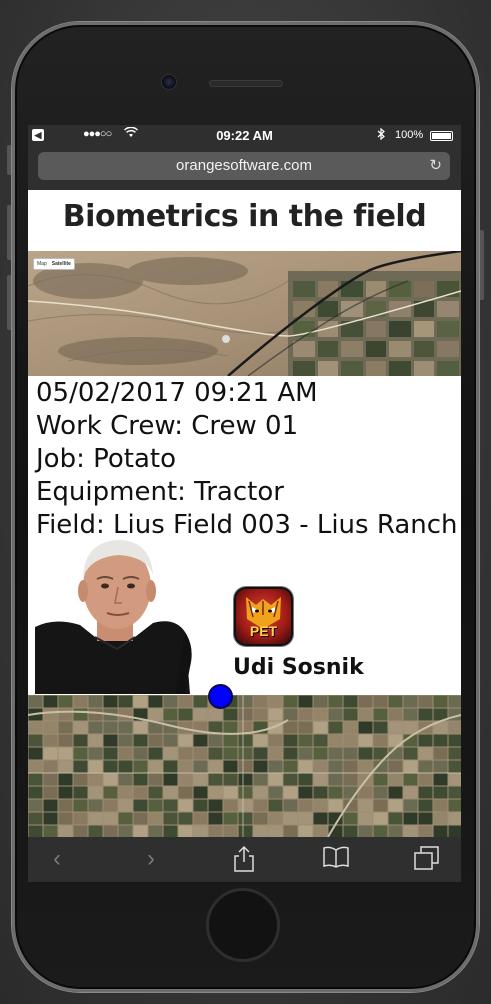 The height and width of the screenshot is (1004, 491). I want to click on work-crew-line: Work Crew: Crew 01, so click(167, 426).